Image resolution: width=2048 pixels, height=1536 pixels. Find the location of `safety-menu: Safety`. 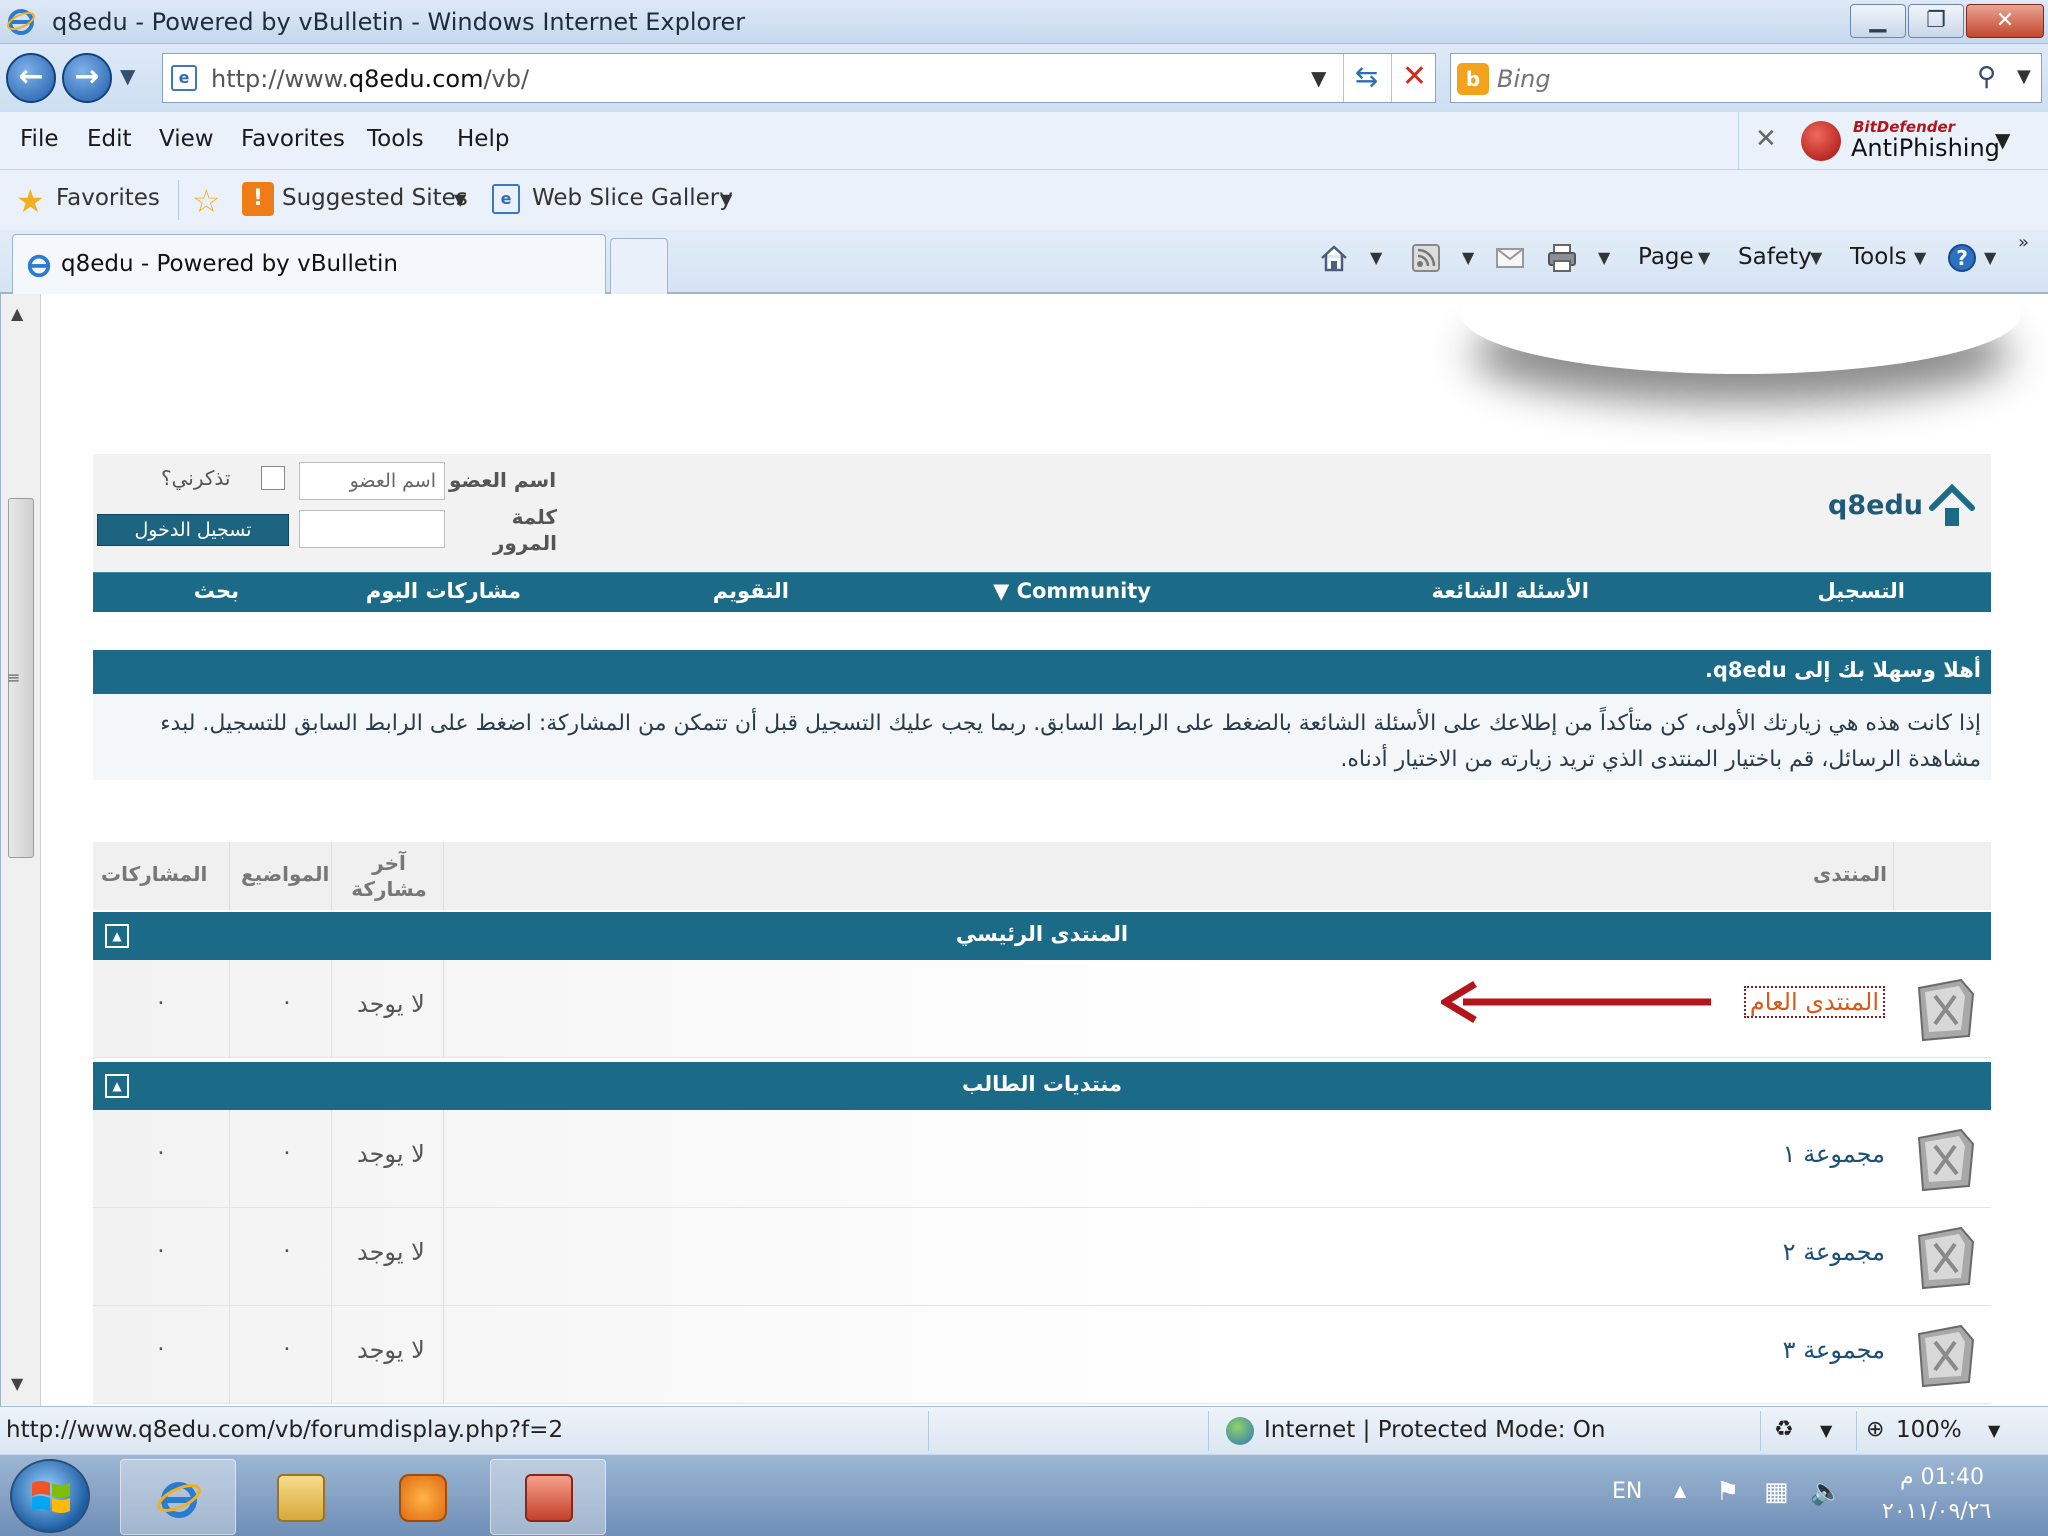

safety-menu: Safety is located at coordinates (1775, 257).